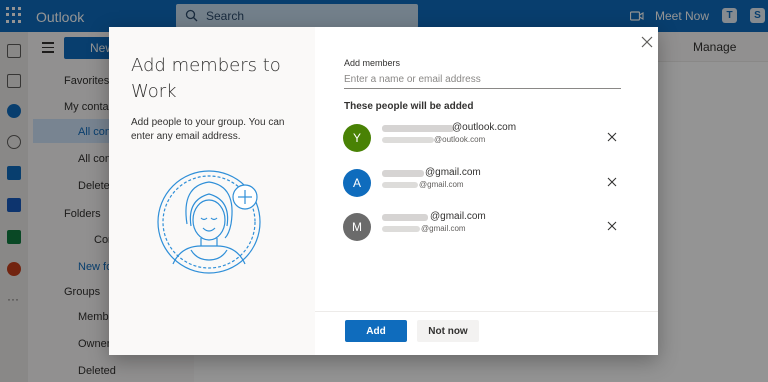 The width and height of the screenshot is (768, 382). What do you see at coordinates (483, 184) in the screenshot?
I see `person-row: A @gmail.com @gmail.com` at bounding box center [483, 184].